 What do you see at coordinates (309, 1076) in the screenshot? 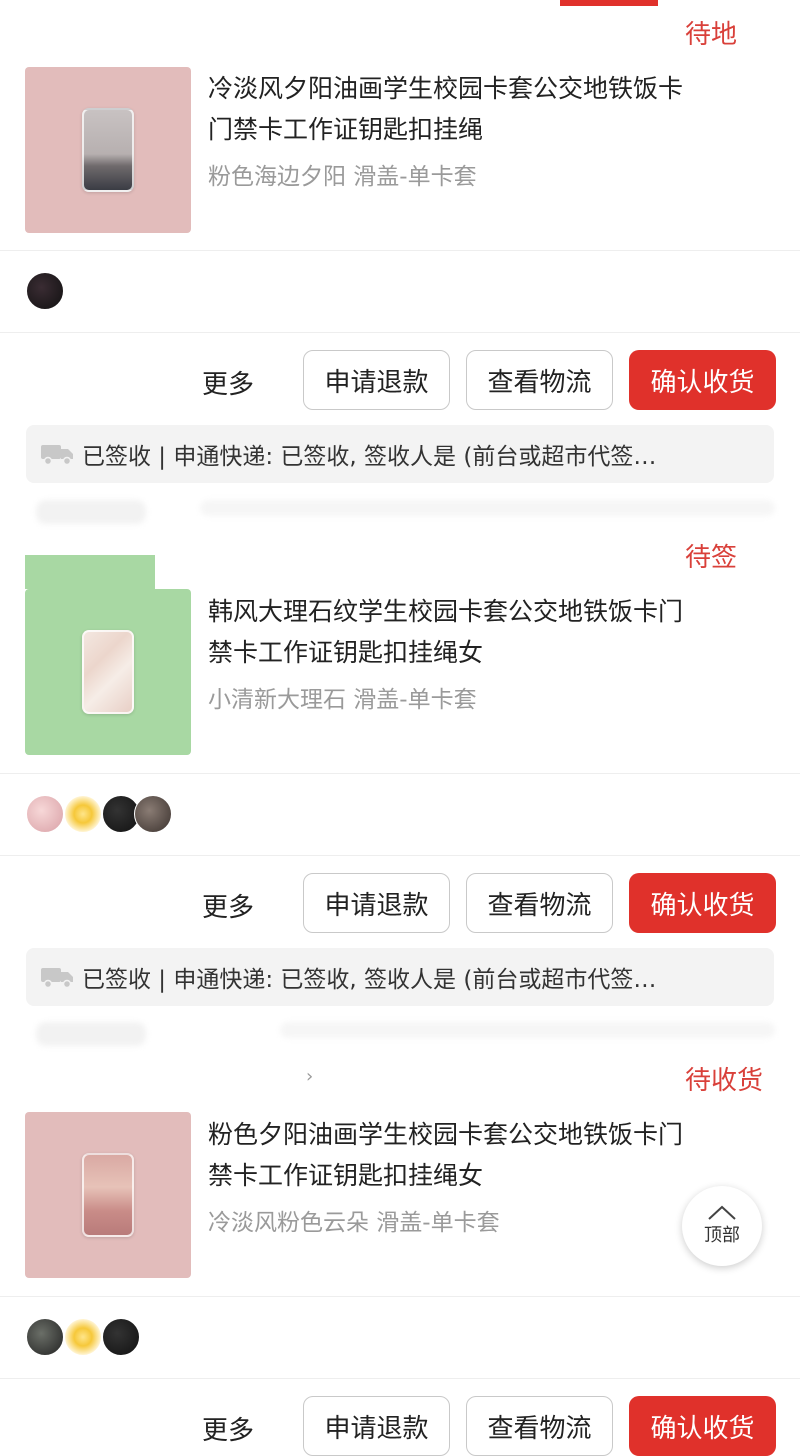
I see `chevron-right-icon: ›` at bounding box center [309, 1076].